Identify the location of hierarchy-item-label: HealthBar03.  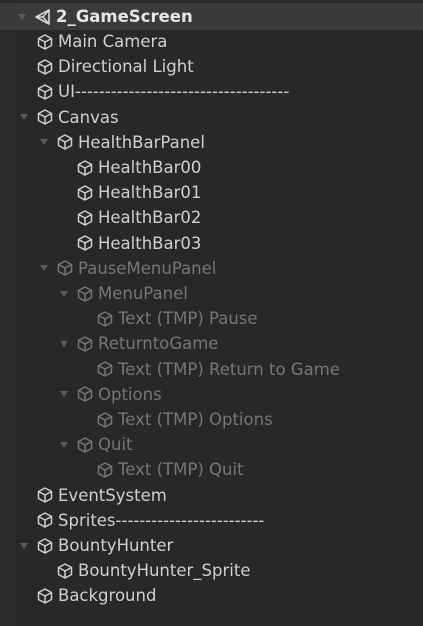
(150, 243).